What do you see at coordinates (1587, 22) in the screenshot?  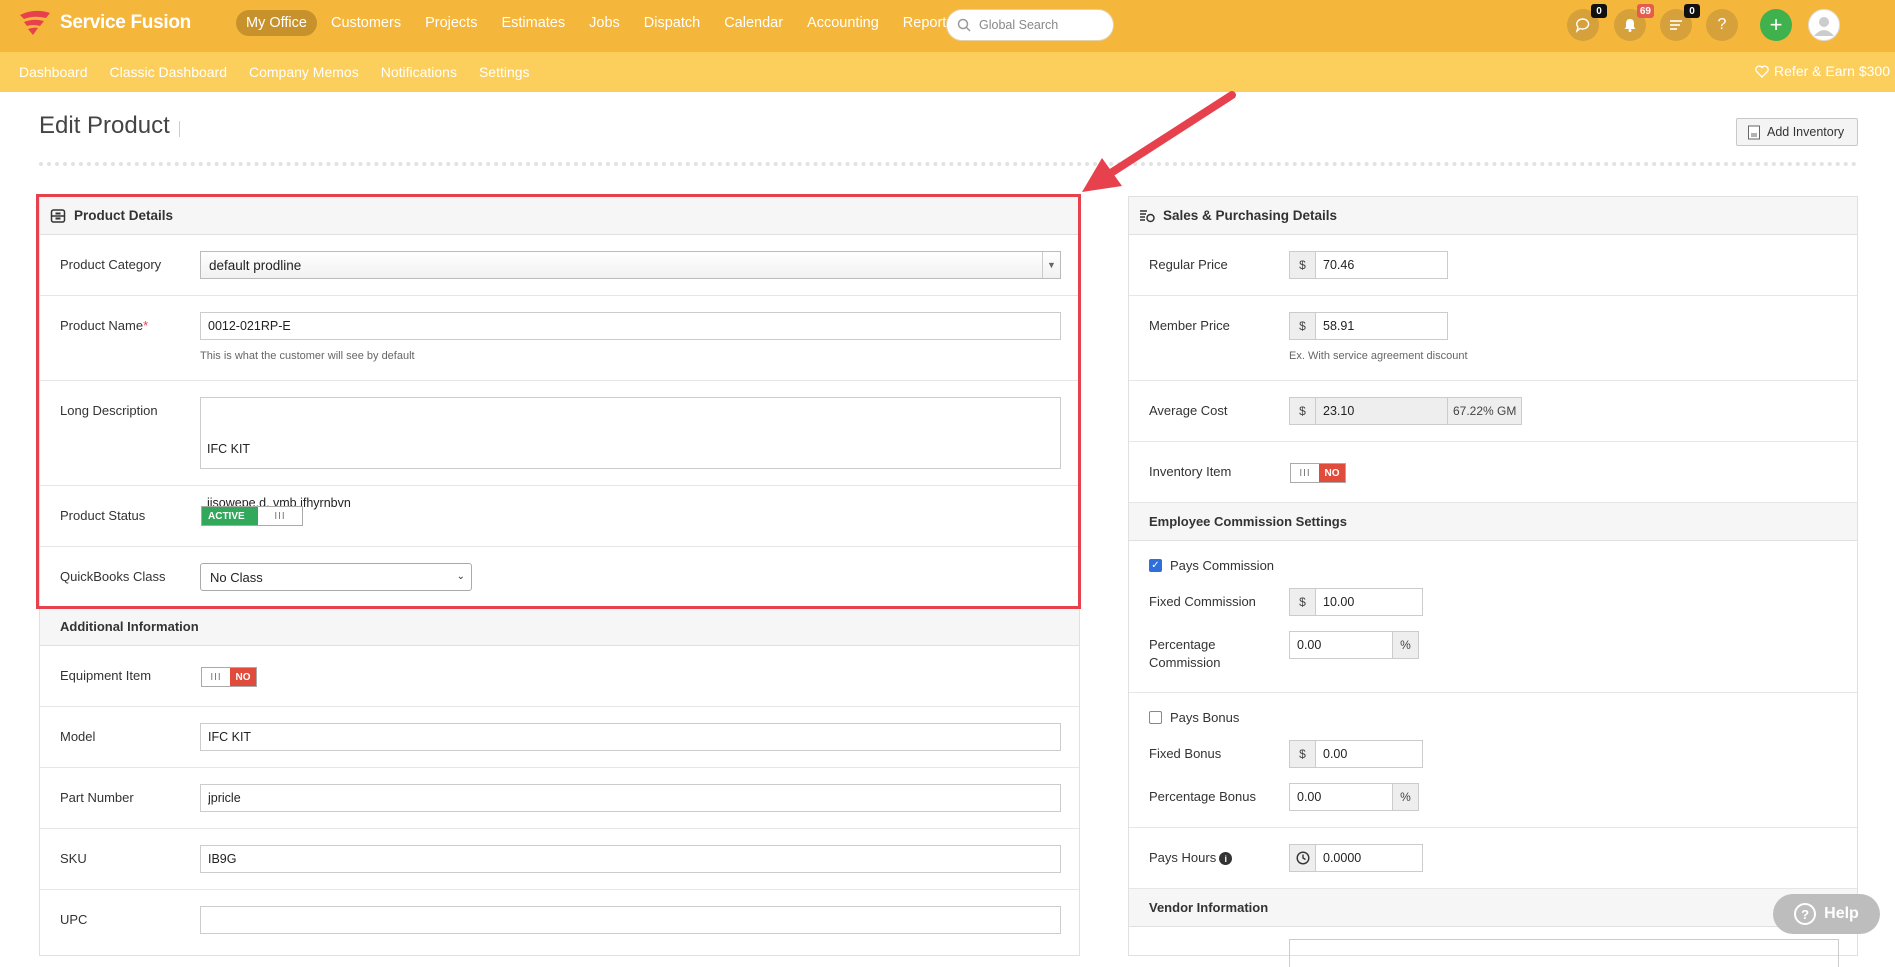 I see `chat-icon: 0` at bounding box center [1587, 22].